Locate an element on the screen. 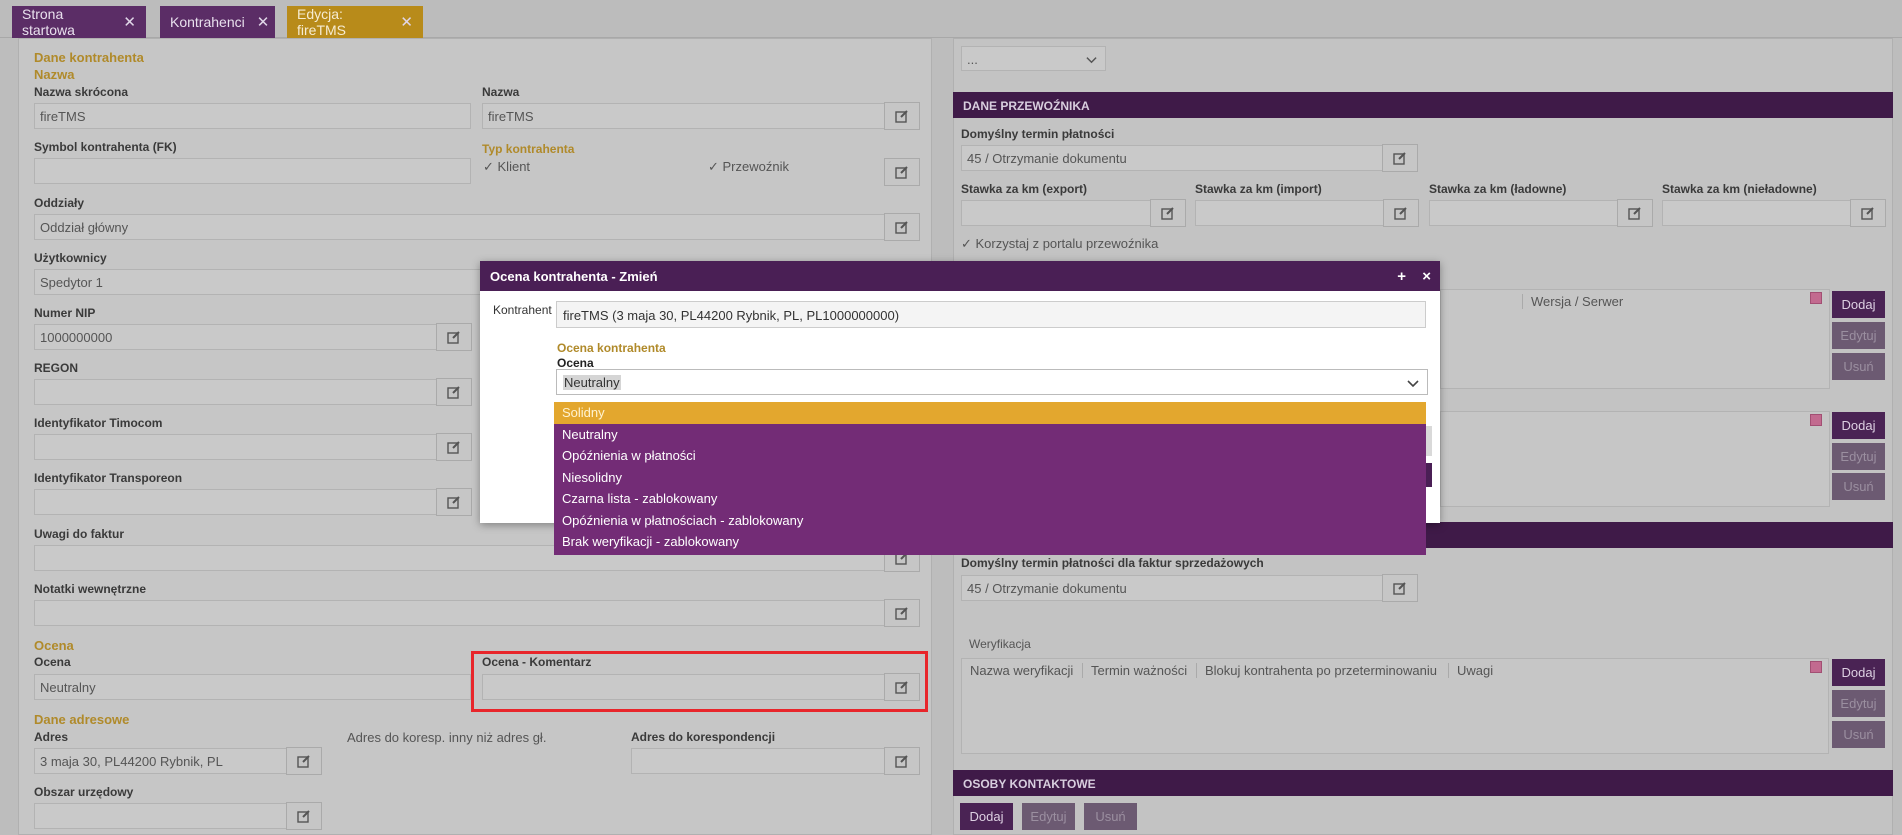  symbol-input is located at coordinates (252, 171).